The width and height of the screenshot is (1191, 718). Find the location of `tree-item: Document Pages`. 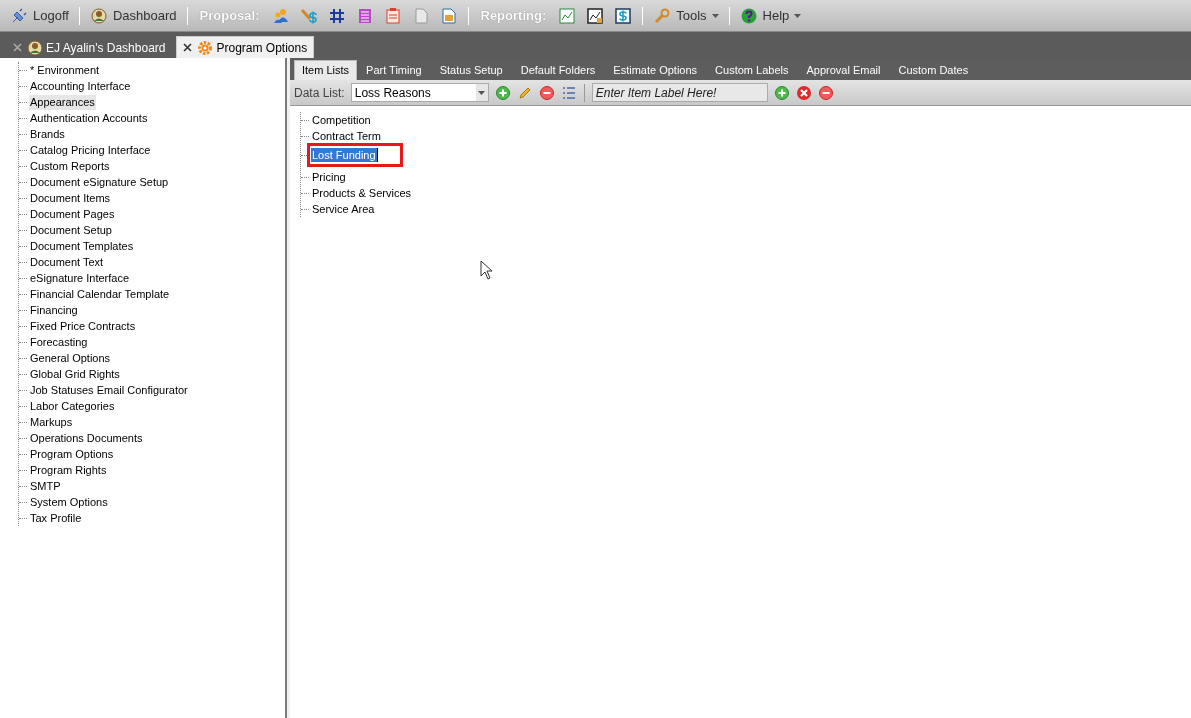

tree-item: Document Pages is located at coordinates (72, 214).